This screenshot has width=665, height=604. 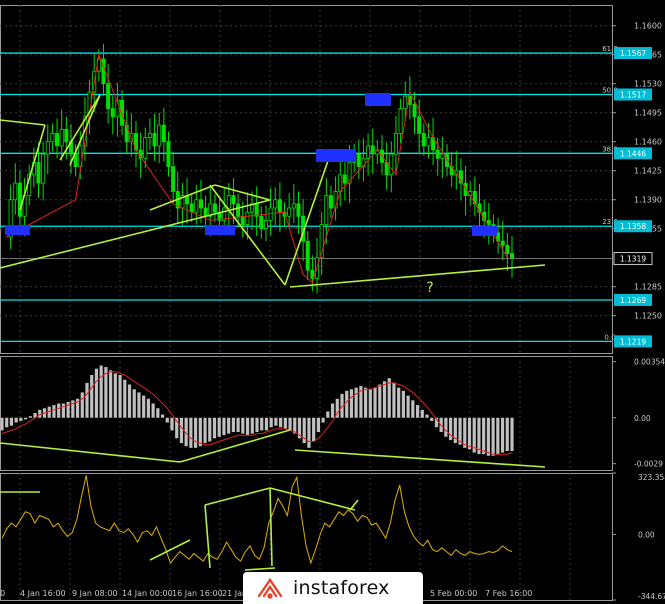 I want to click on price-tick-label: 1.1530, so click(x=648, y=84).